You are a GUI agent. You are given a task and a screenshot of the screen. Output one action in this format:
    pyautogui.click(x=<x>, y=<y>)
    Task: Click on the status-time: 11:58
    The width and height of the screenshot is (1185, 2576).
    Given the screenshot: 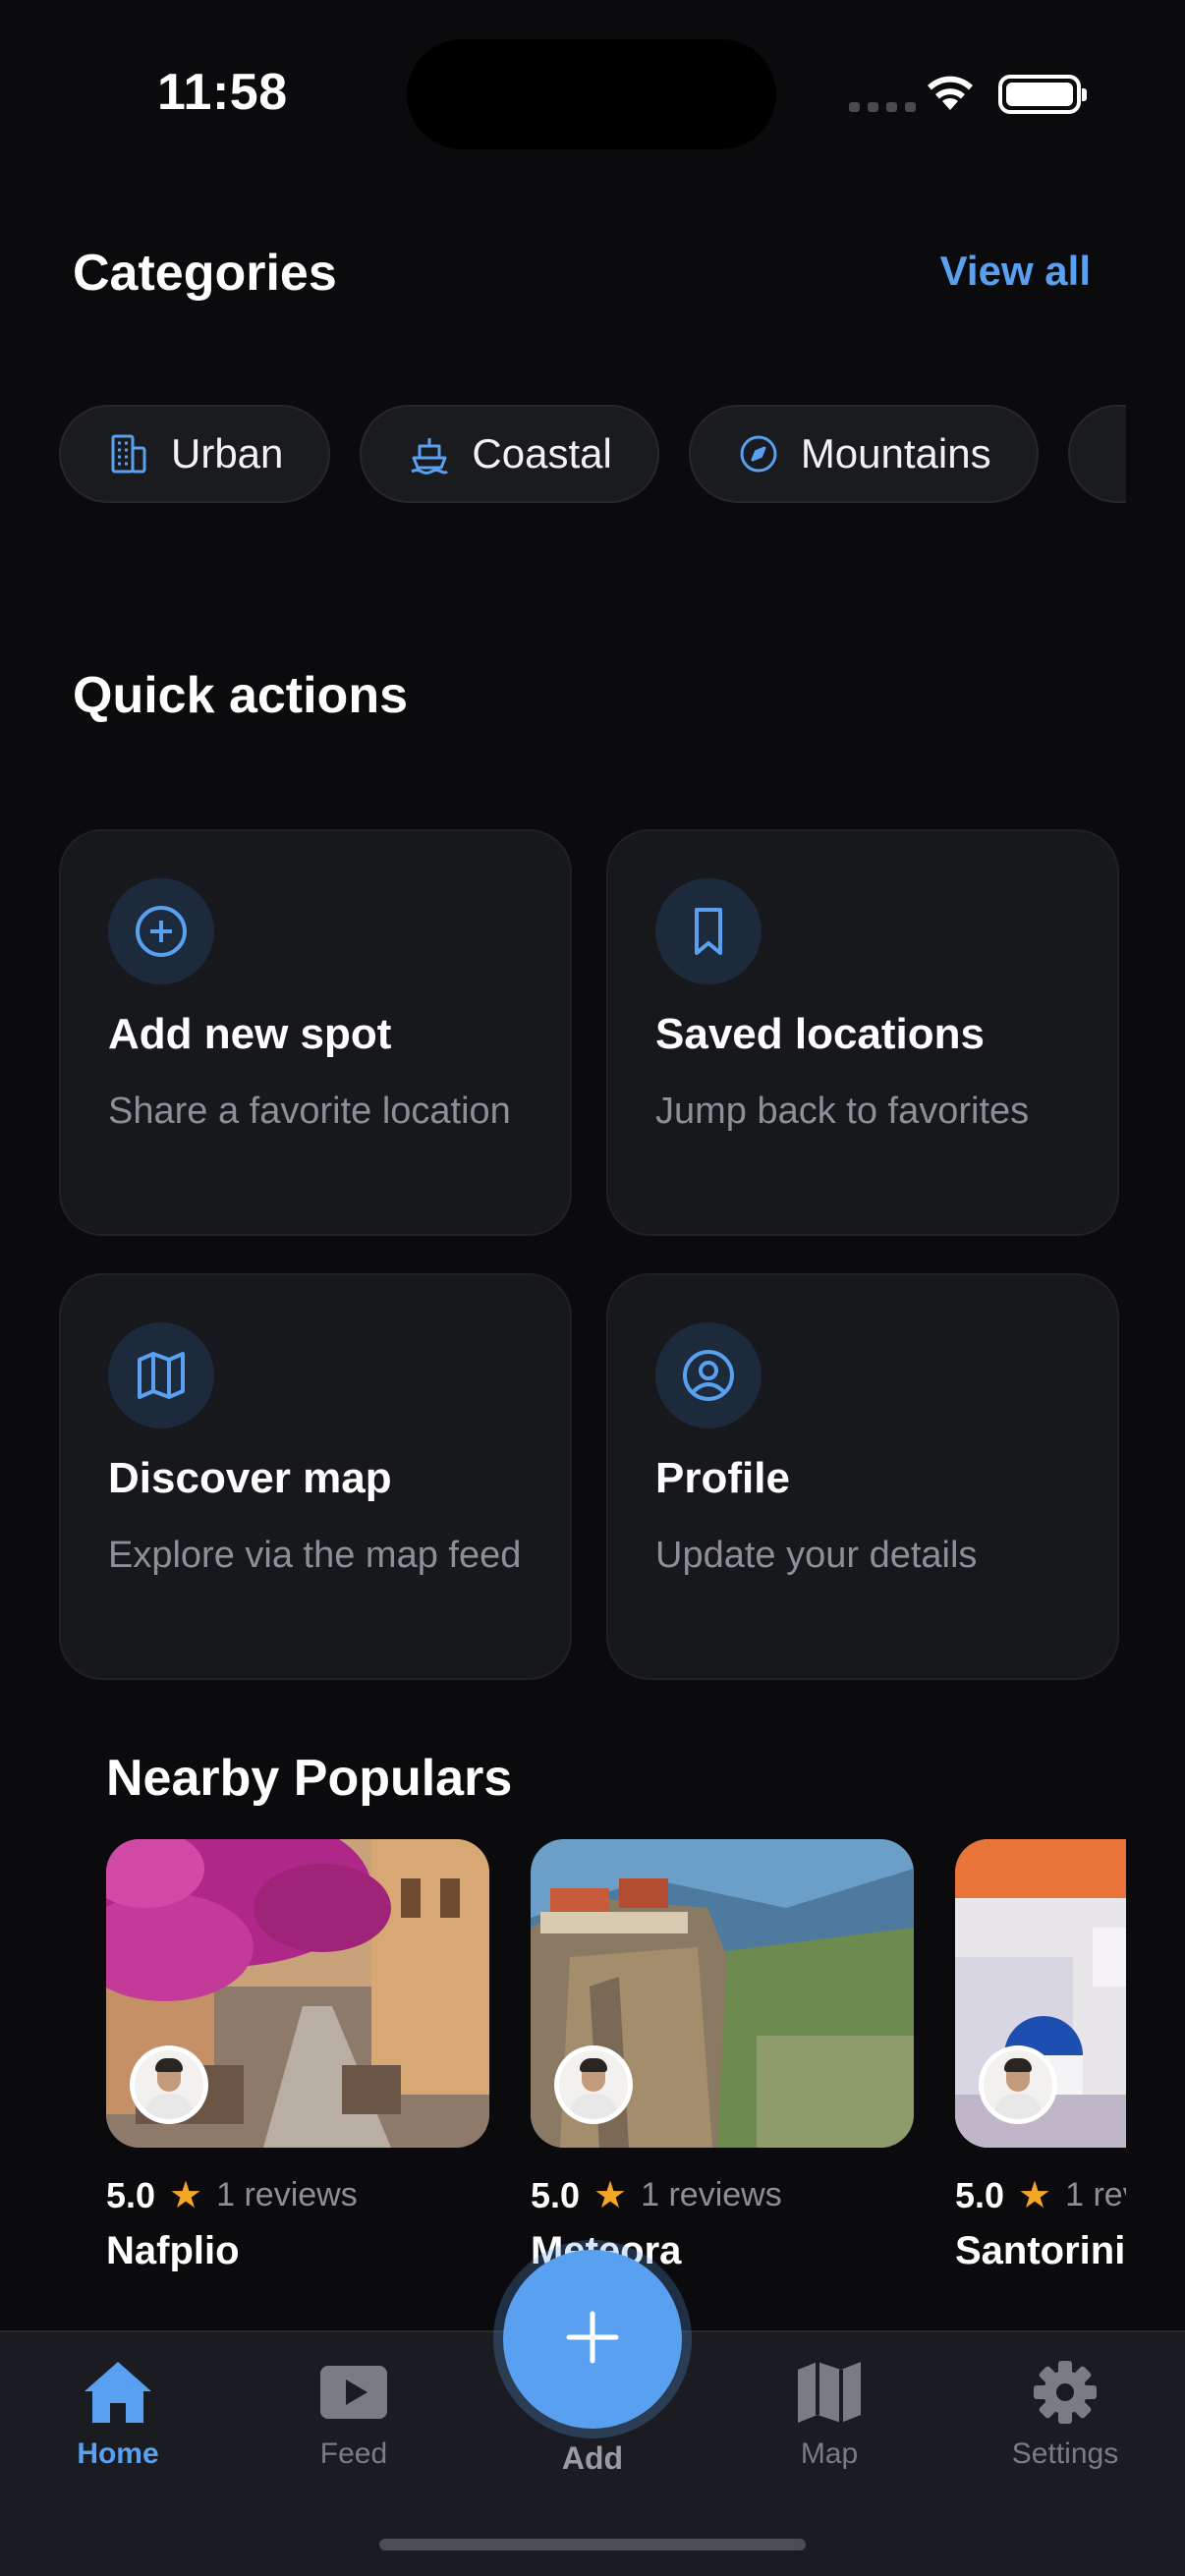 What is the action you would take?
    pyautogui.click(x=223, y=92)
    